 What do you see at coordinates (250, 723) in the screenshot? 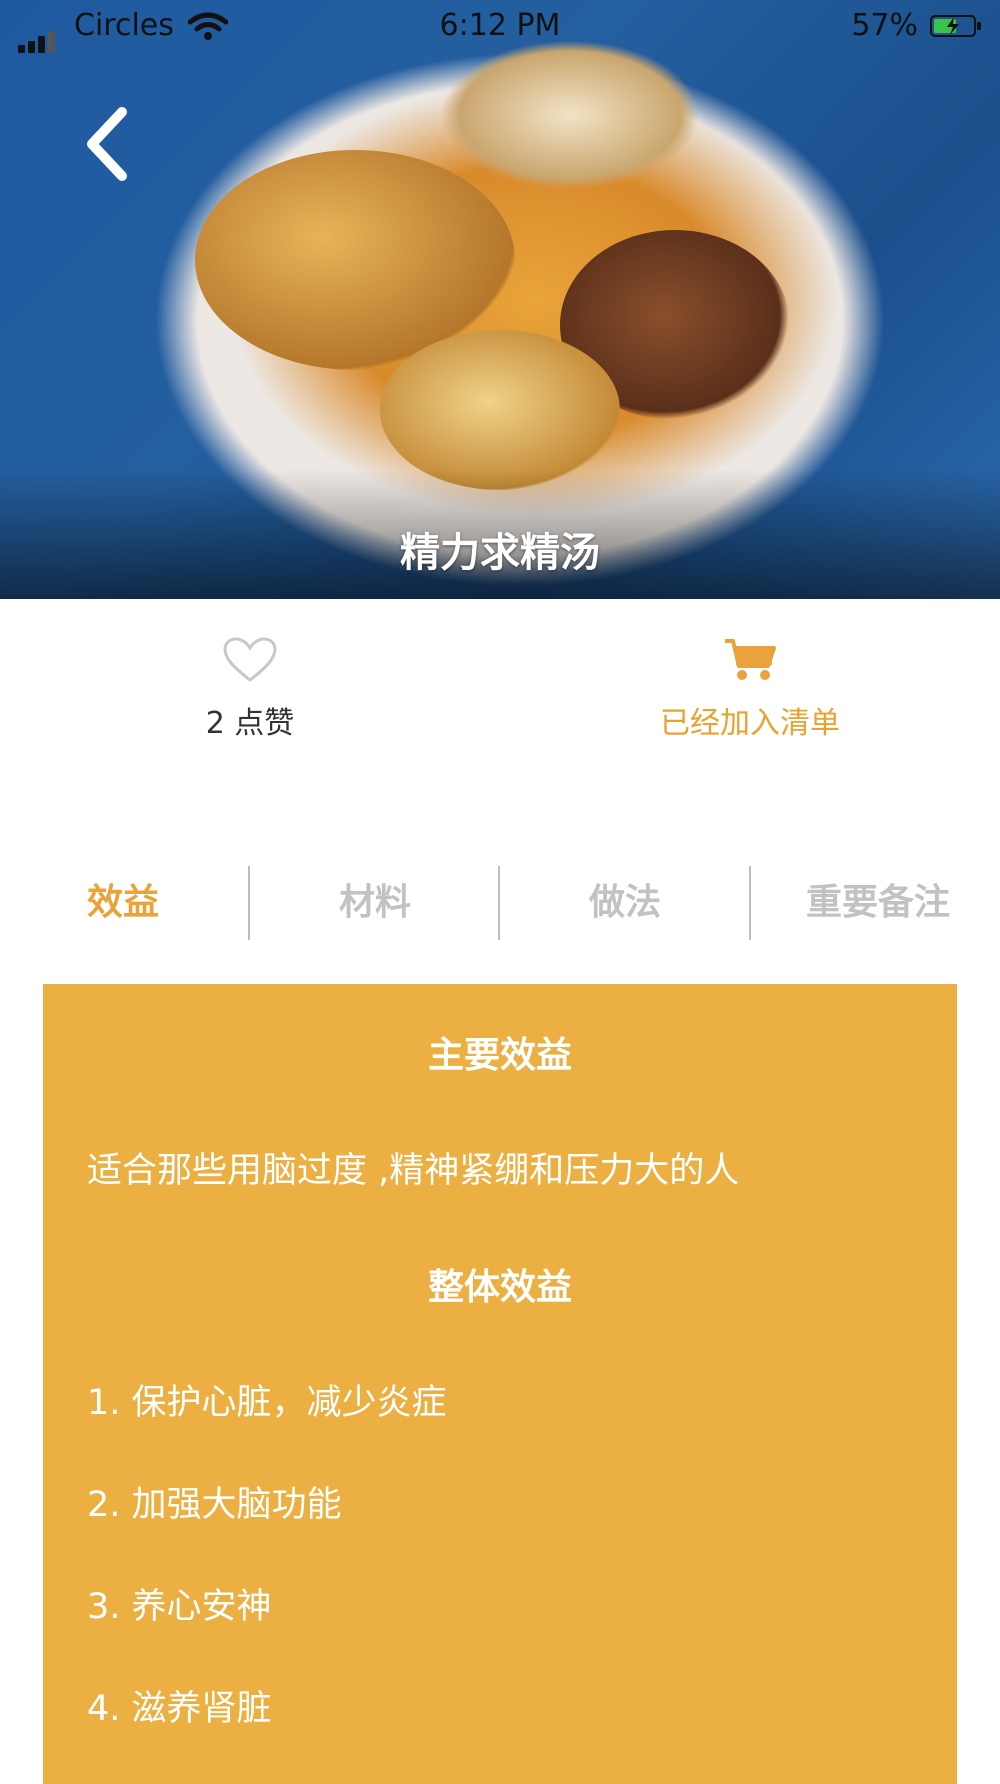
I see `like-count-label: 2 点赞` at bounding box center [250, 723].